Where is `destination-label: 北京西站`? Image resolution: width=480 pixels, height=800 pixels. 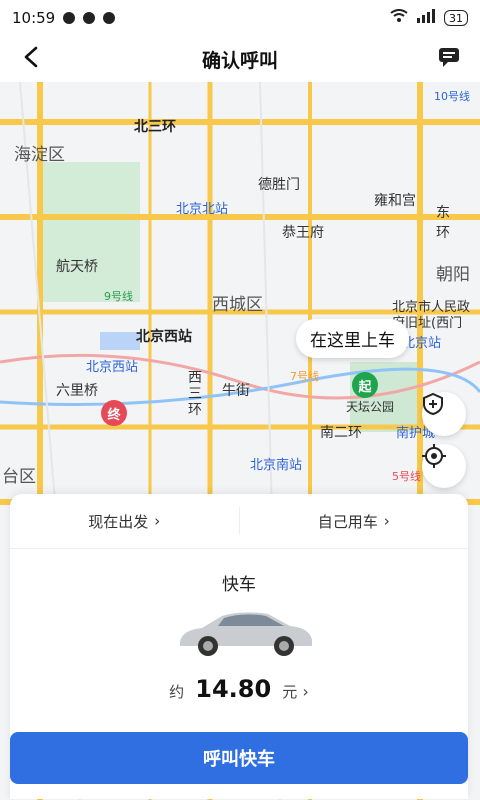
destination-label: 北京西站 is located at coordinates (164, 337).